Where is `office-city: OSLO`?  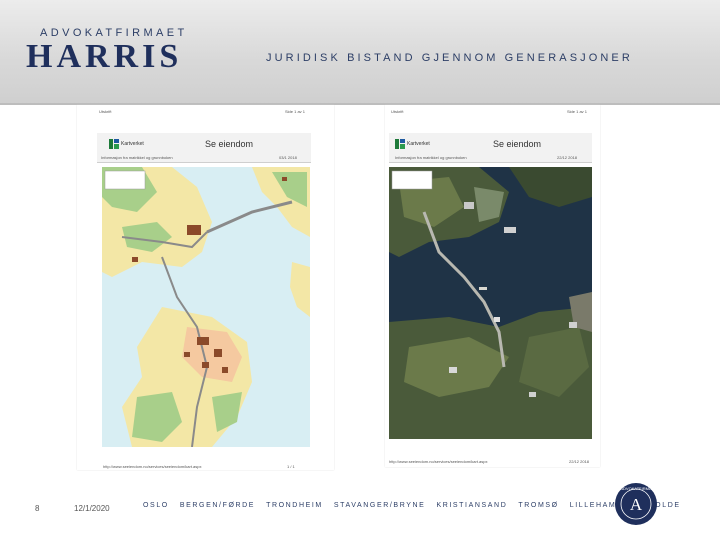 office-city: OSLO is located at coordinates (156, 505).